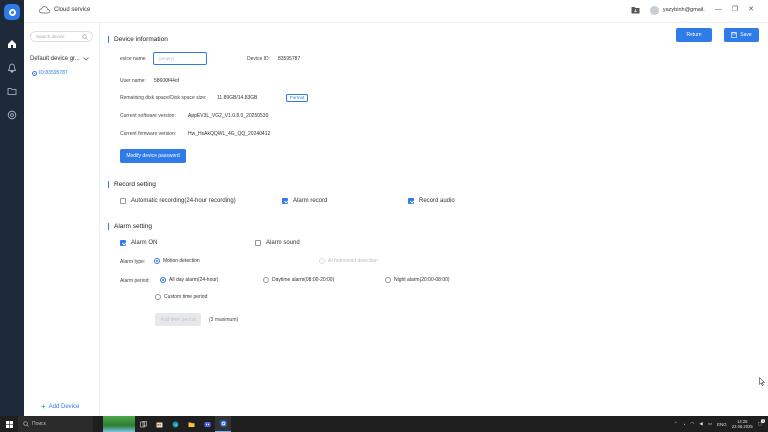 Image resolution: width=768 pixels, height=432 pixels. What do you see at coordinates (43, 406) in the screenshot?
I see `plus-icon: +` at bounding box center [43, 406].